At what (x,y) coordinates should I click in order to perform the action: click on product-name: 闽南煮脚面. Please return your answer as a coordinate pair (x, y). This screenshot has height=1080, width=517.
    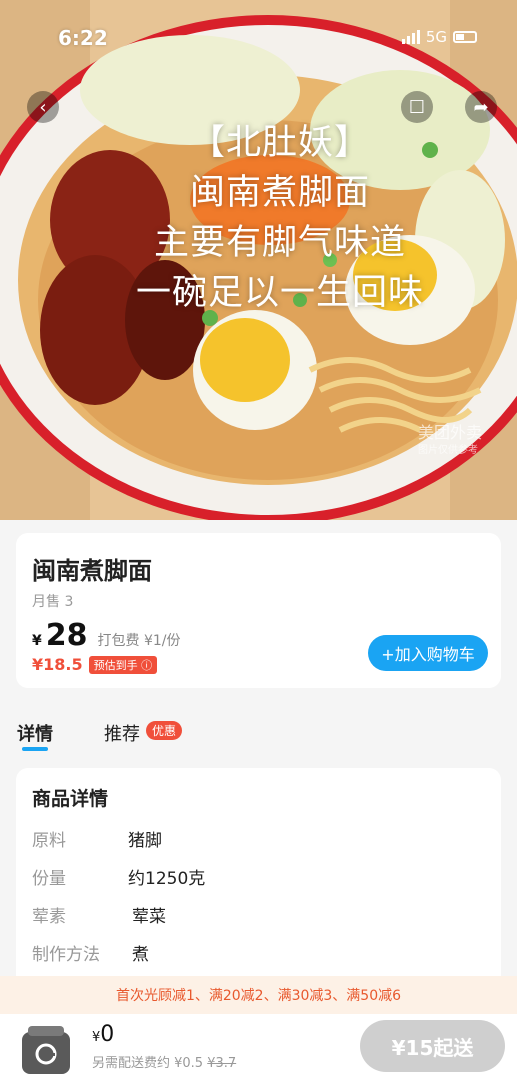
    Looking at the image, I should click on (92, 571).